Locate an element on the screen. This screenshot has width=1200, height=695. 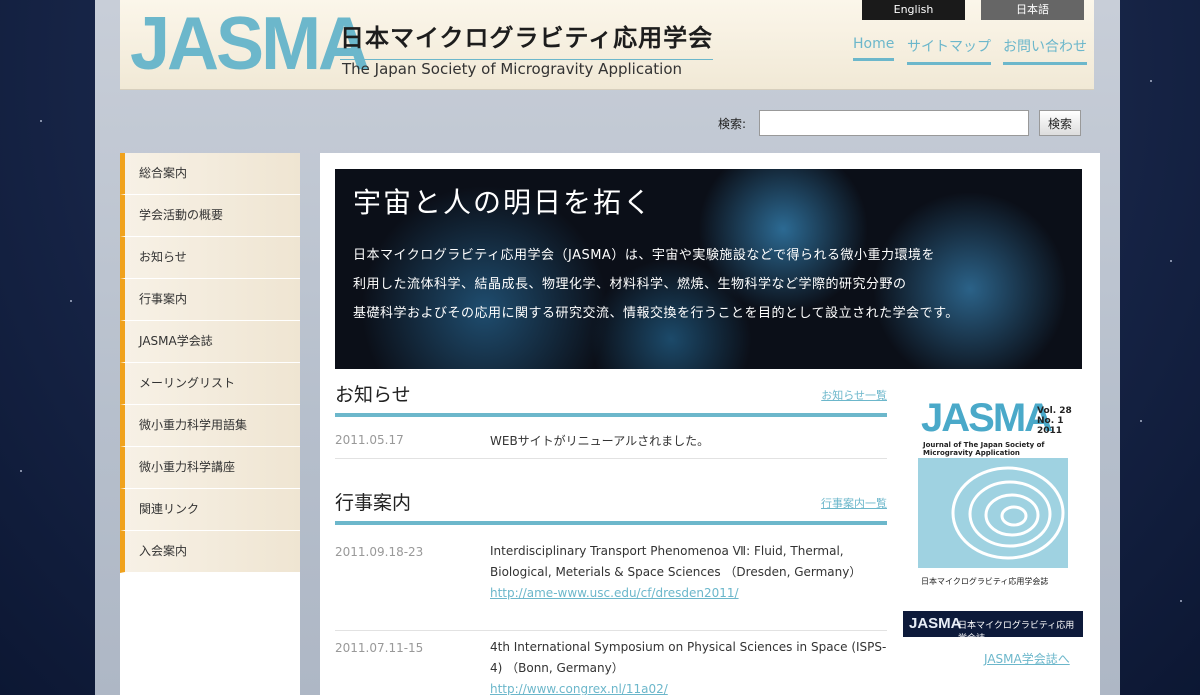
lang-japanese-button: 日本語 is located at coordinates (1032, 10).